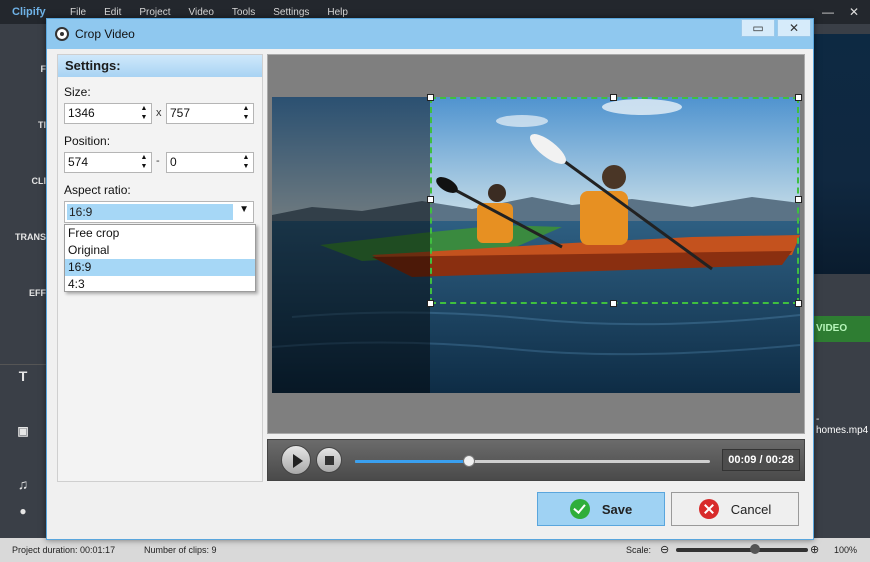 Image resolution: width=870 pixels, height=562 pixels. Describe the element at coordinates (742, 550) in the screenshot. I see `zoom-slider-track` at that location.